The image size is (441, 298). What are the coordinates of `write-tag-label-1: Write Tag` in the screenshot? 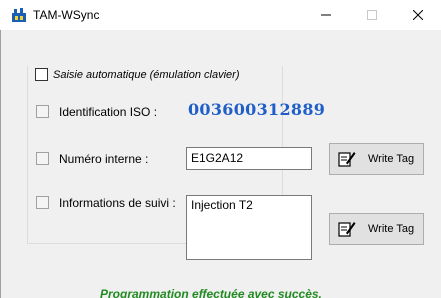 It's located at (391, 159).